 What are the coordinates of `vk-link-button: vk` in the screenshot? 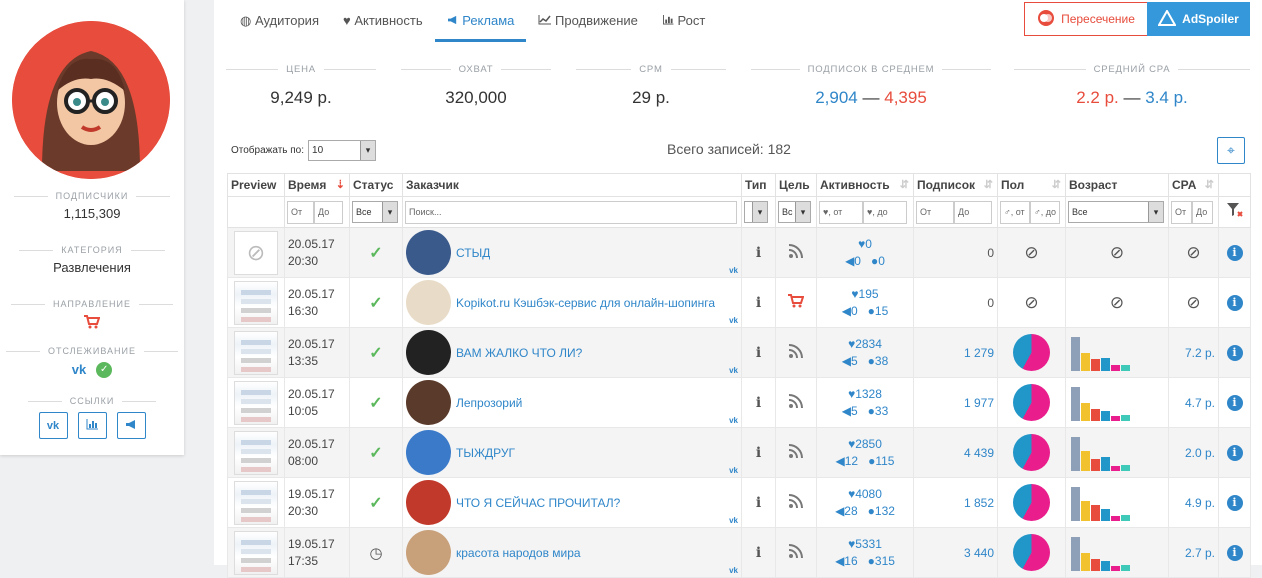 It's located at (53, 425).